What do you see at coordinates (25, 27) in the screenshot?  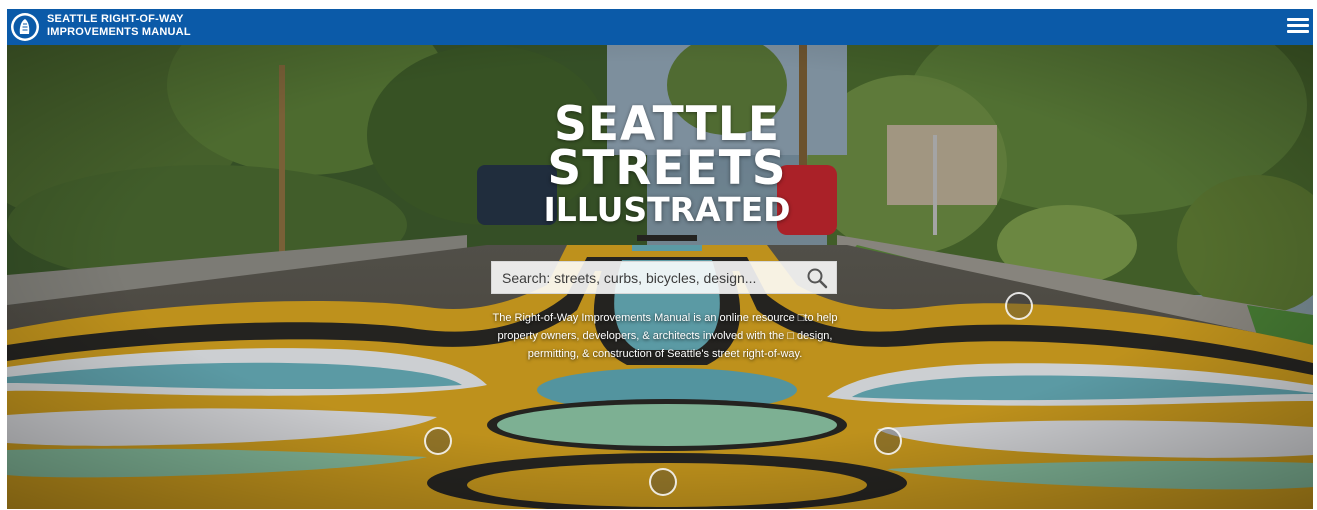 I see `seattle-seal-icon` at bounding box center [25, 27].